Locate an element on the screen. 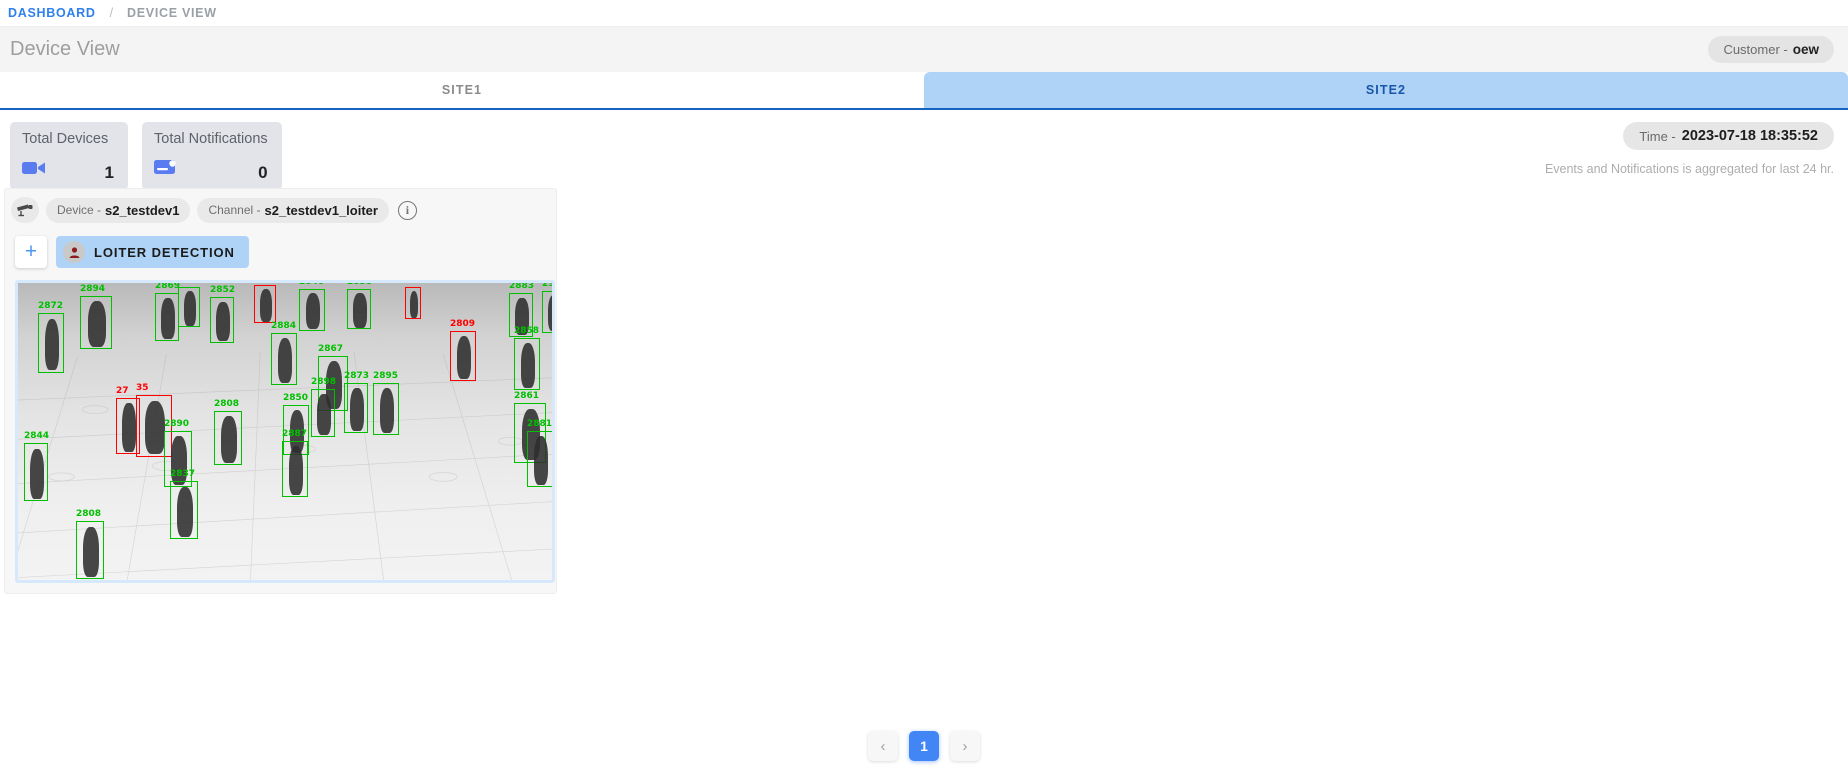 The width and height of the screenshot is (1848, 765). detection-box: 2809 is located at coordinates (463, 350).